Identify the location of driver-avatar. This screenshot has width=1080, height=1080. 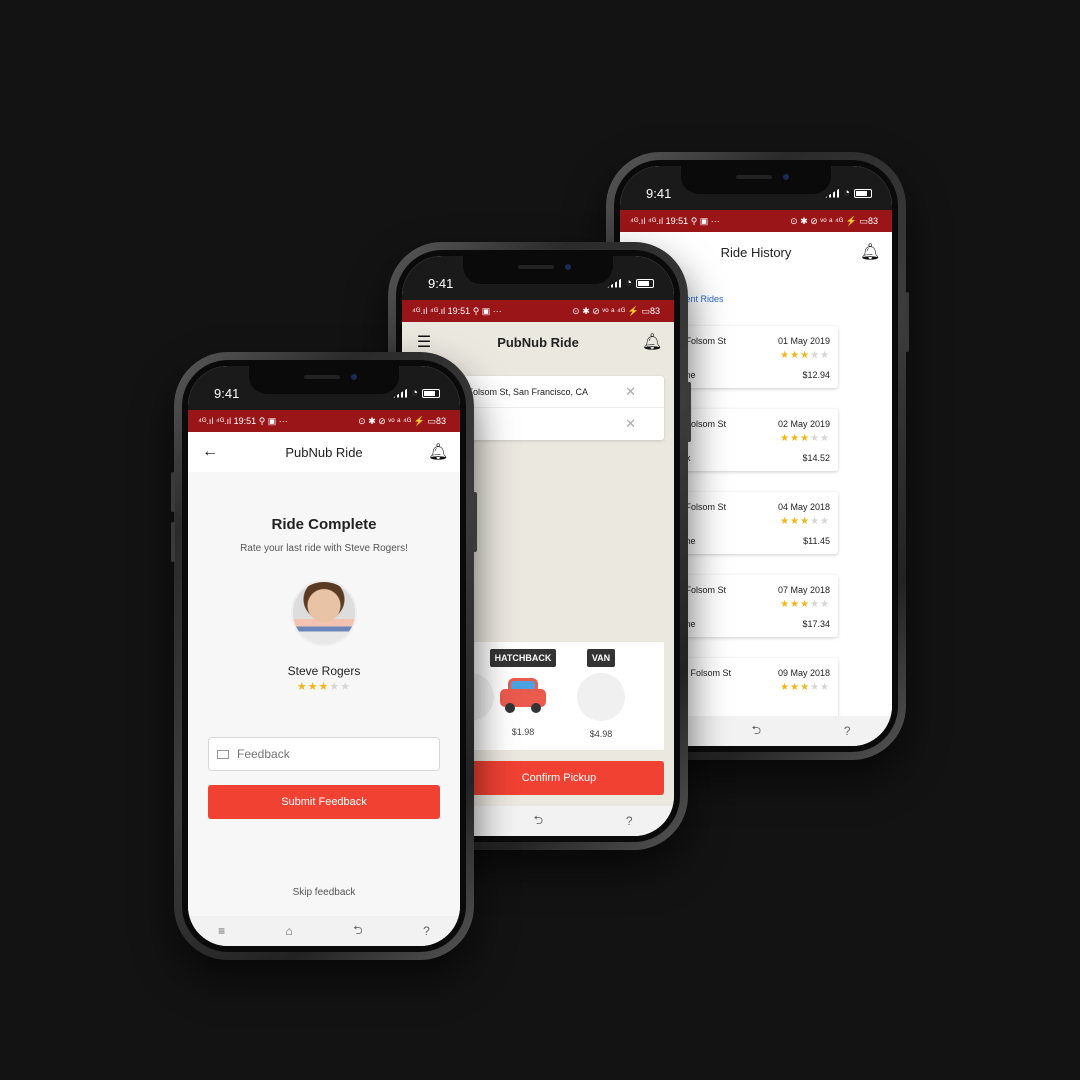
(324, 613).